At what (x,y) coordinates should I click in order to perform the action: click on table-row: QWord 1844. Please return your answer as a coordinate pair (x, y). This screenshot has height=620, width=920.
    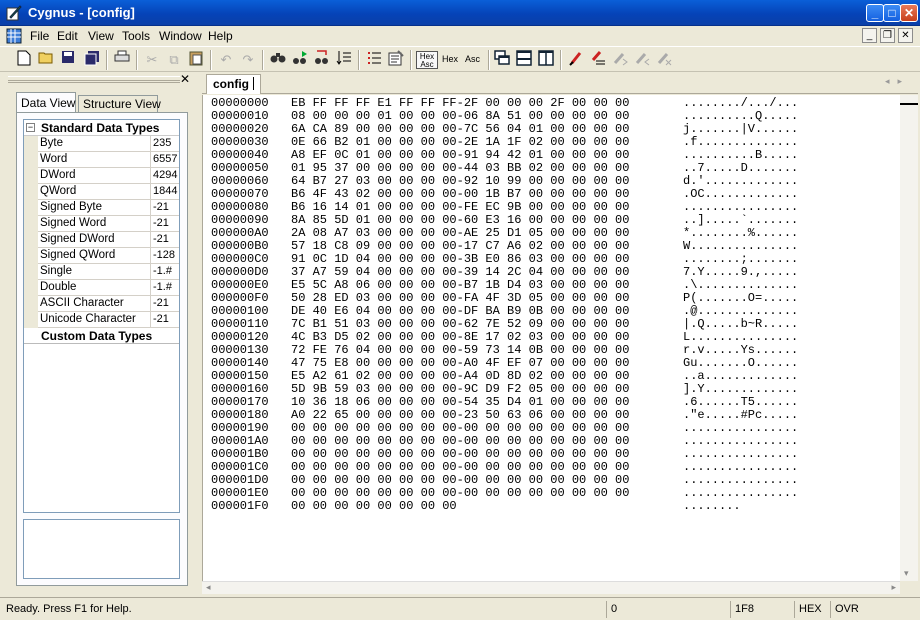
    Looking at the image, I should click on (101, 192).